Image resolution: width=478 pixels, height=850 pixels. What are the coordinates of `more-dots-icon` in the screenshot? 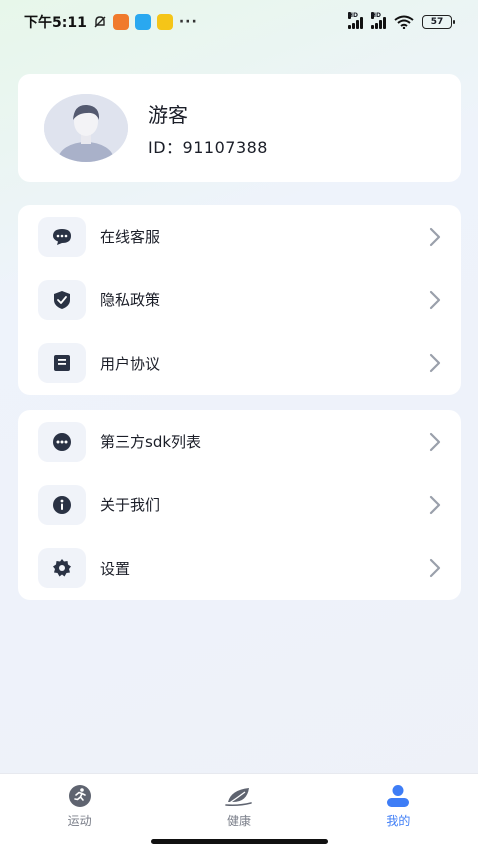 It's located at (62, 441).